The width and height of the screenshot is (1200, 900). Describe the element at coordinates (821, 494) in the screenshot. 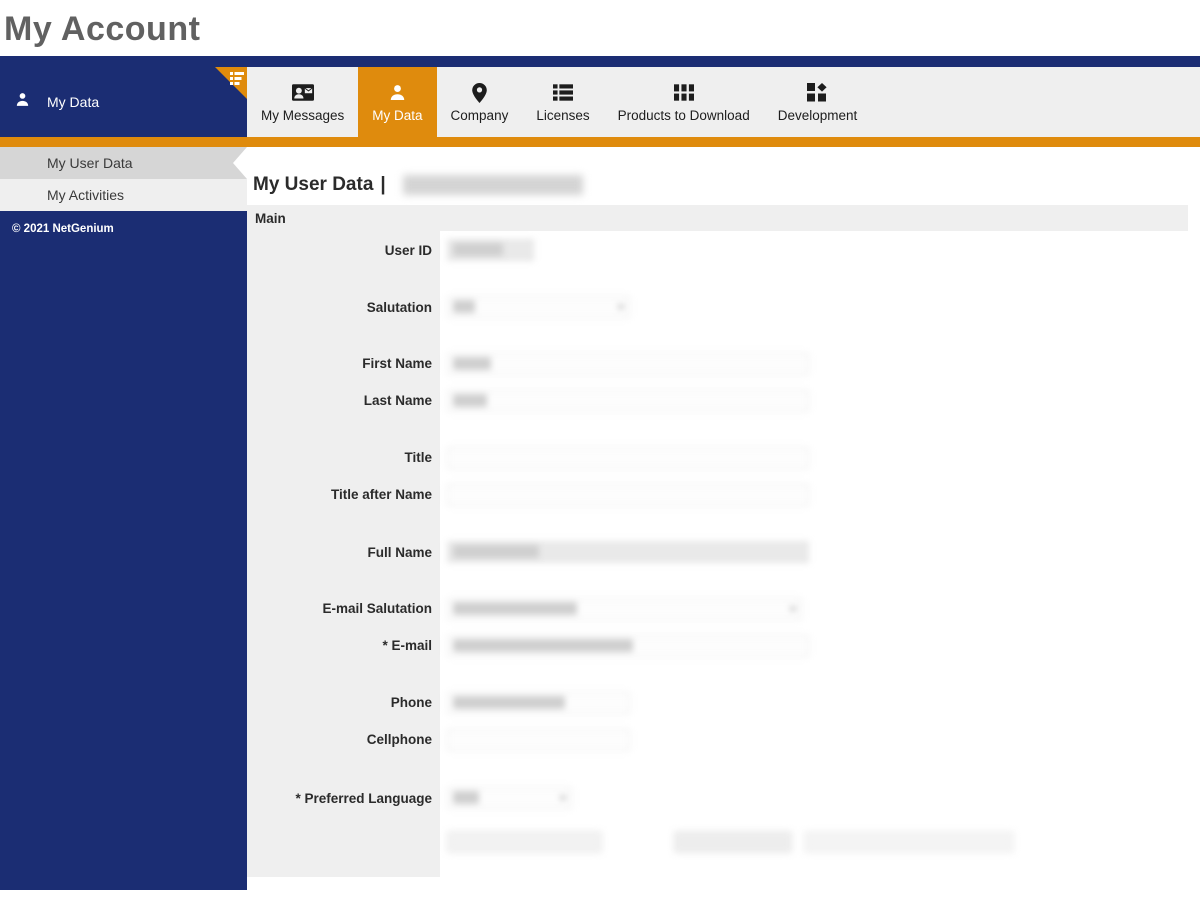

I see `field-row-title-after-name` at that location.